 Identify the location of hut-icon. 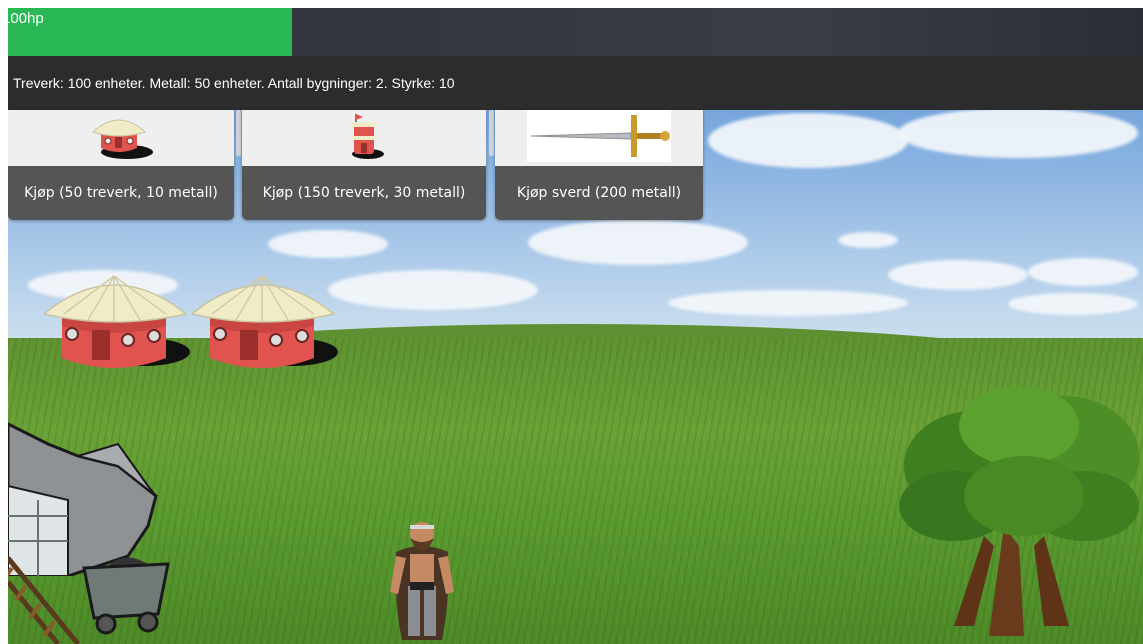
(121, 137).